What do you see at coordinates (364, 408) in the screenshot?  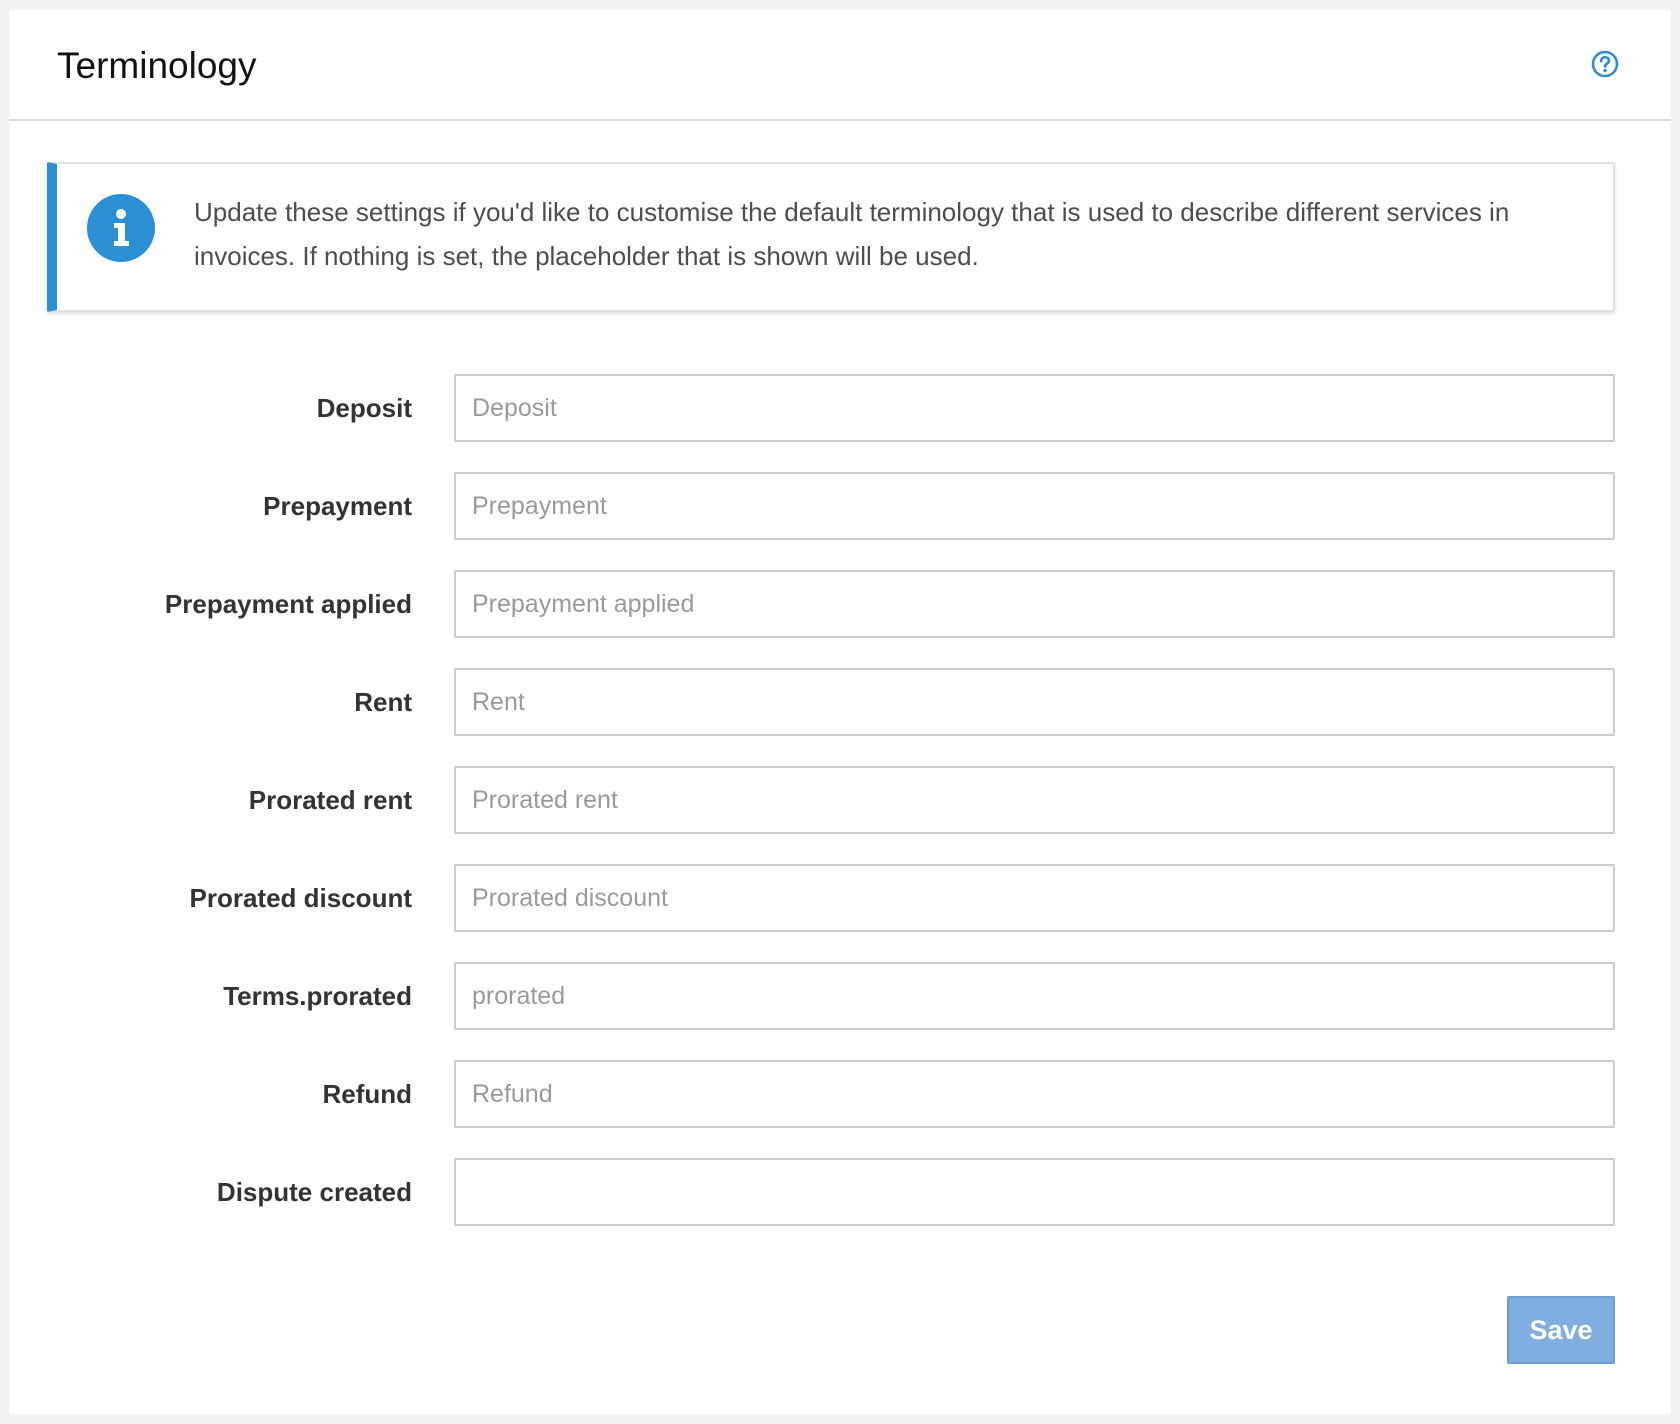 I see `field-label: Deposit` at bounding box center [364, 408].